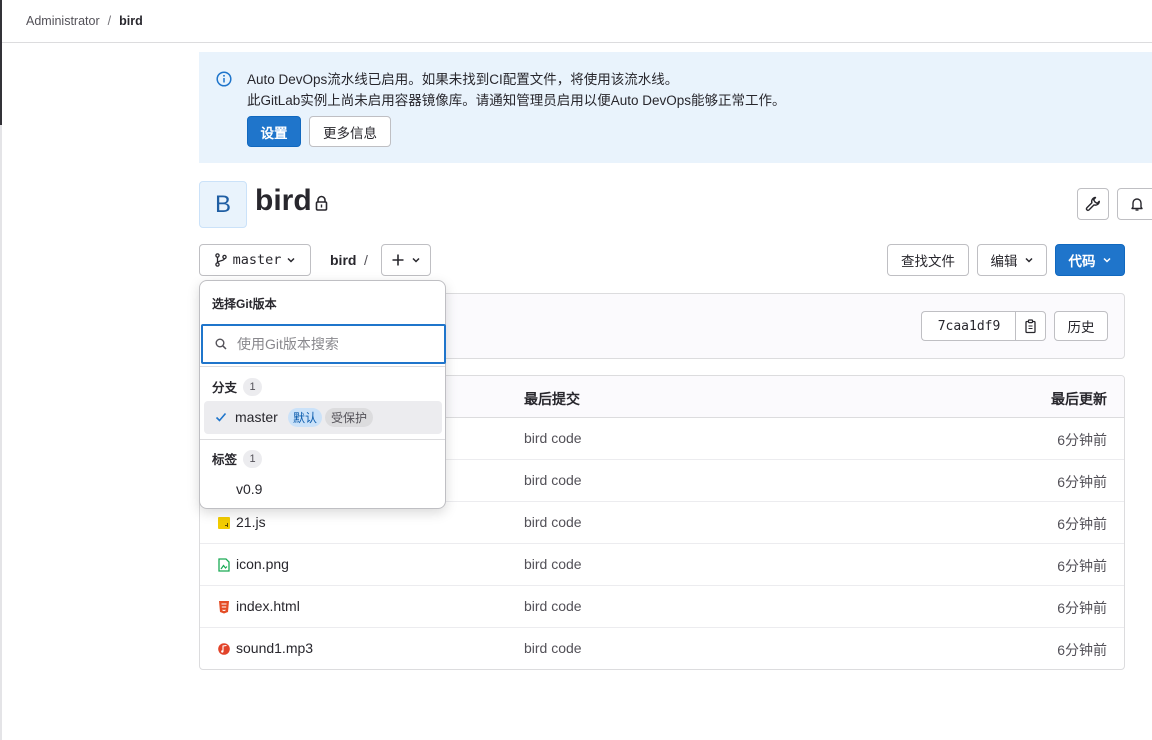  What do you see at coordinates (221, 344) in the screenshot?
I see `search-icon` at bounding box center [221, 344].